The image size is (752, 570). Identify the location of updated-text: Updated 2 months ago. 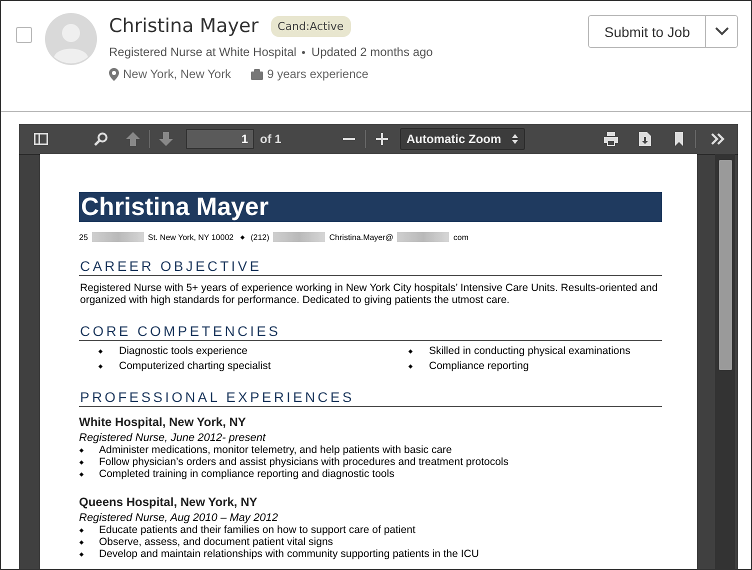
(372, 52).